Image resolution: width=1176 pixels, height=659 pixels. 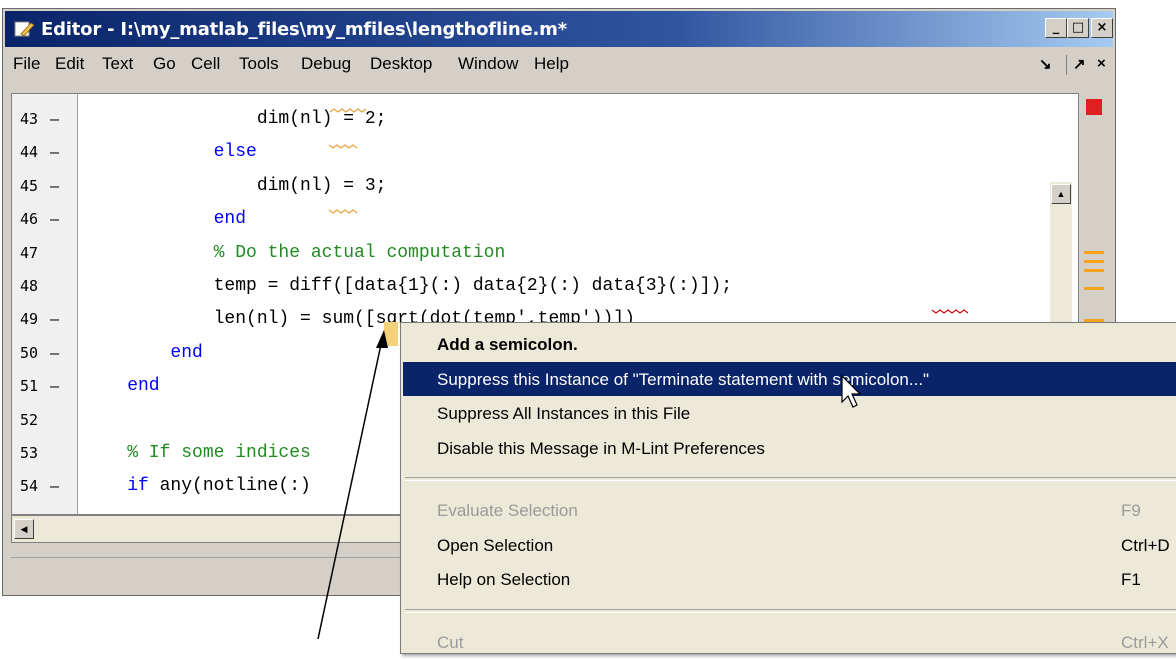 What do you see at coordinates (545, 186) in the screenshot?
I see `code-line: 45– dim(nl) = 3;` at bounding box center [545, 186].